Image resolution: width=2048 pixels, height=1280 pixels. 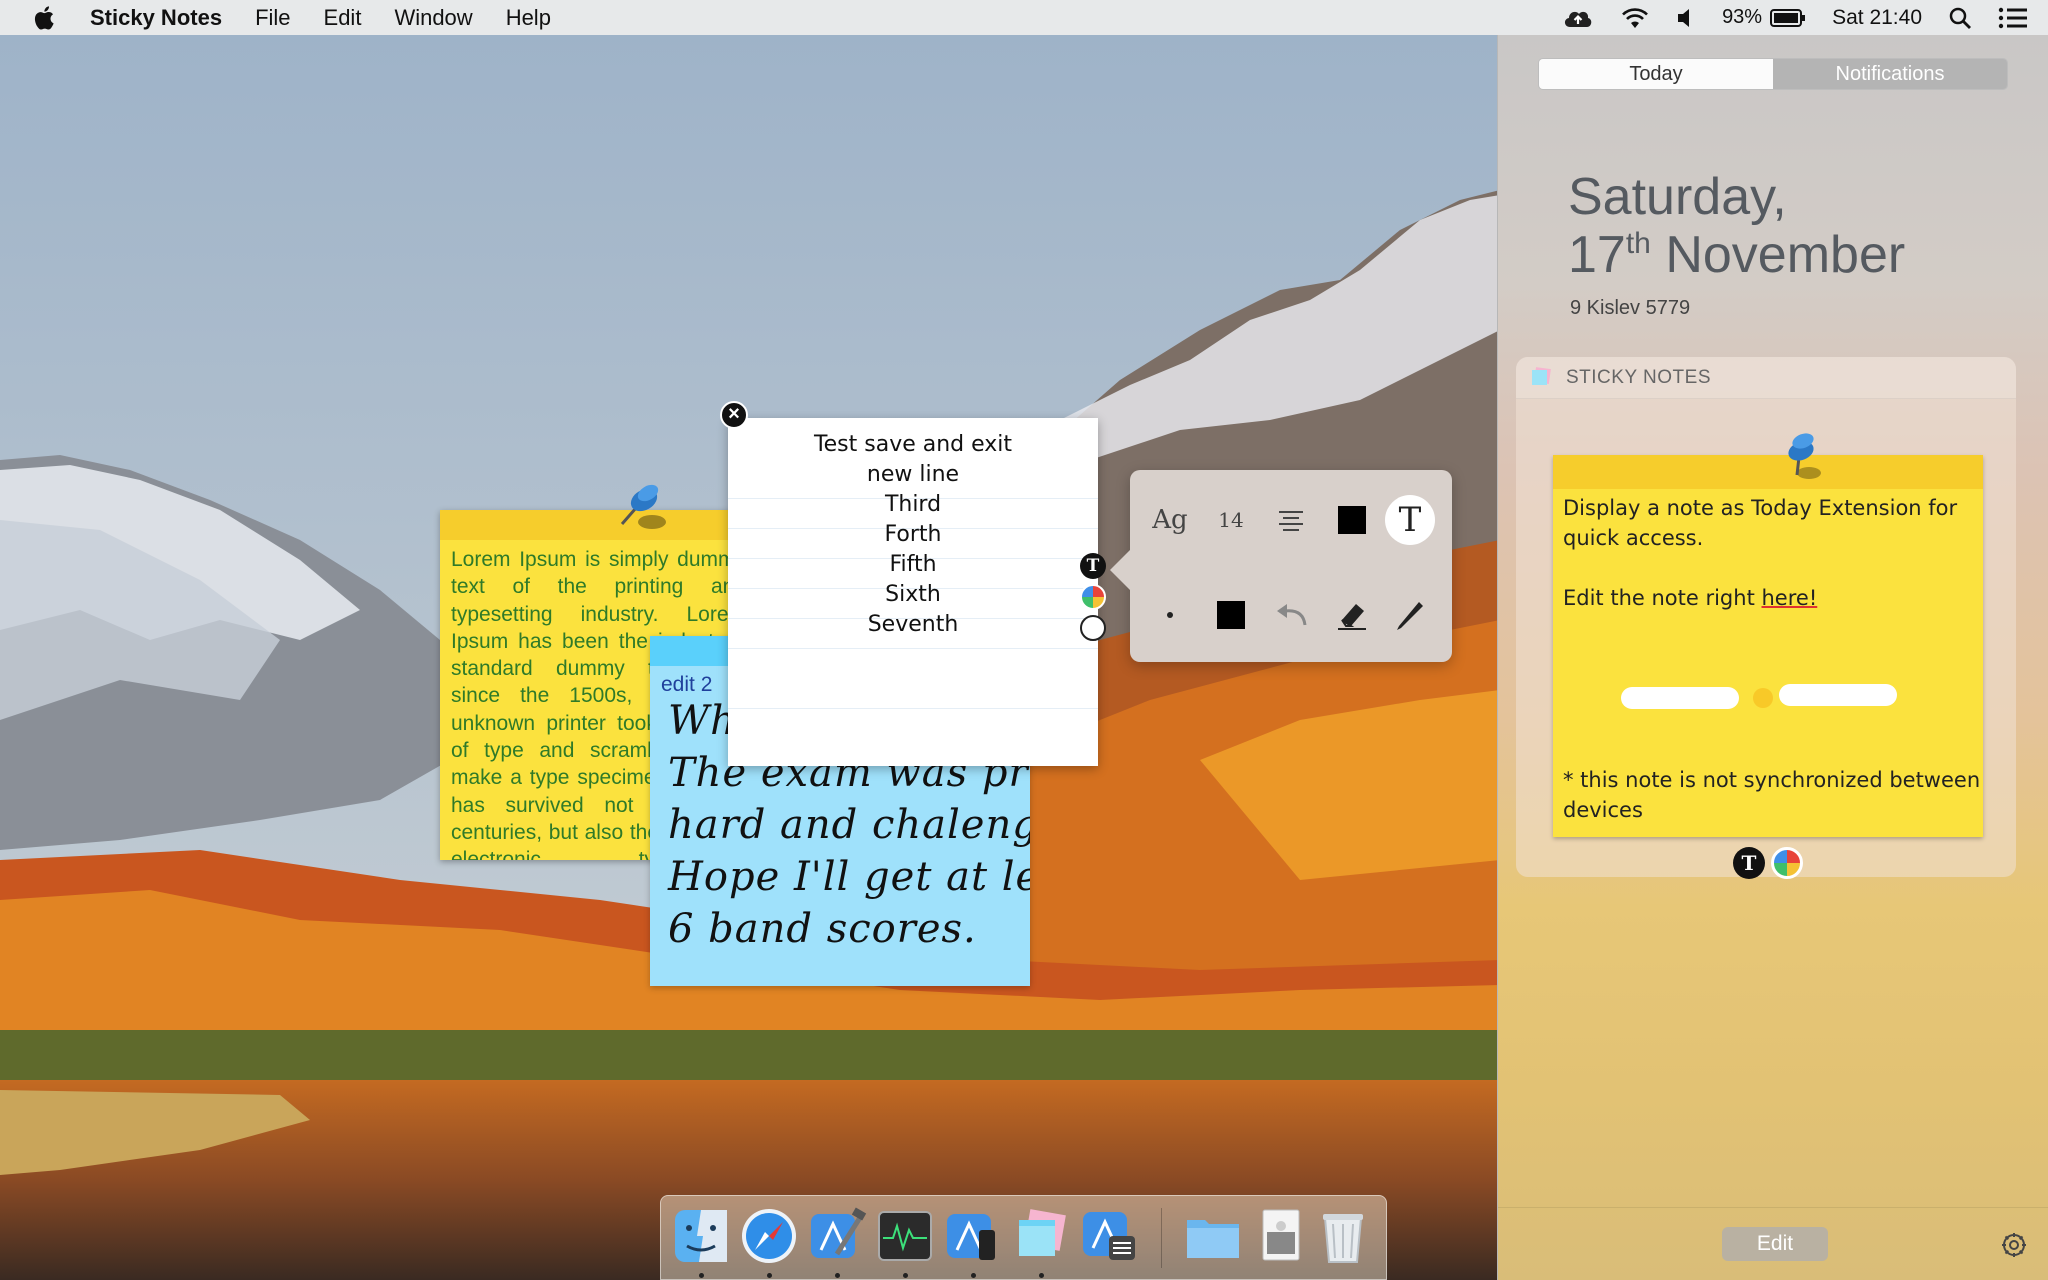 I want to click on tab-notifications: Notifications, so click(x=1890, y=74).